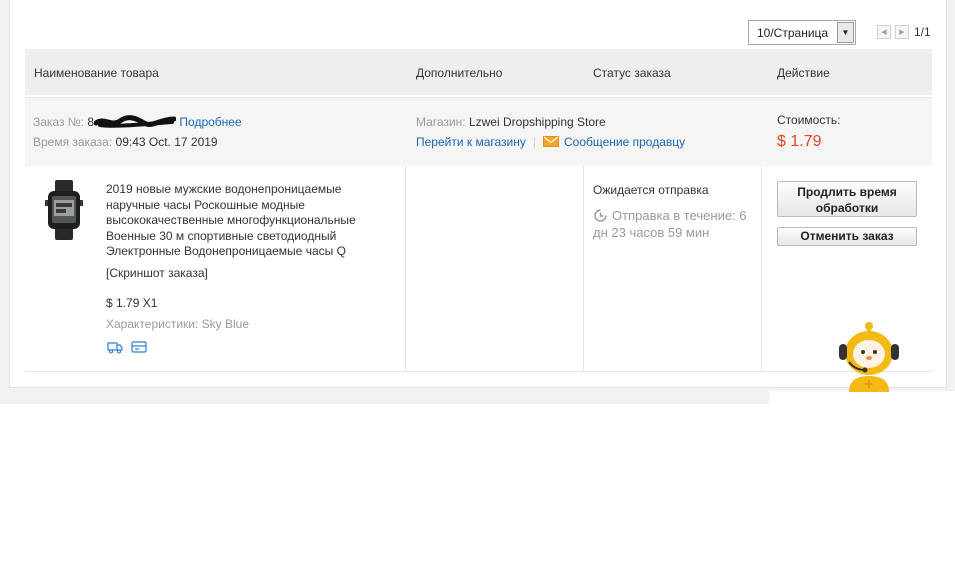 This screenshot has height=565, width=955. I want to click on order-number: Заказ №: 8 Подробнее, so click(137, 122).